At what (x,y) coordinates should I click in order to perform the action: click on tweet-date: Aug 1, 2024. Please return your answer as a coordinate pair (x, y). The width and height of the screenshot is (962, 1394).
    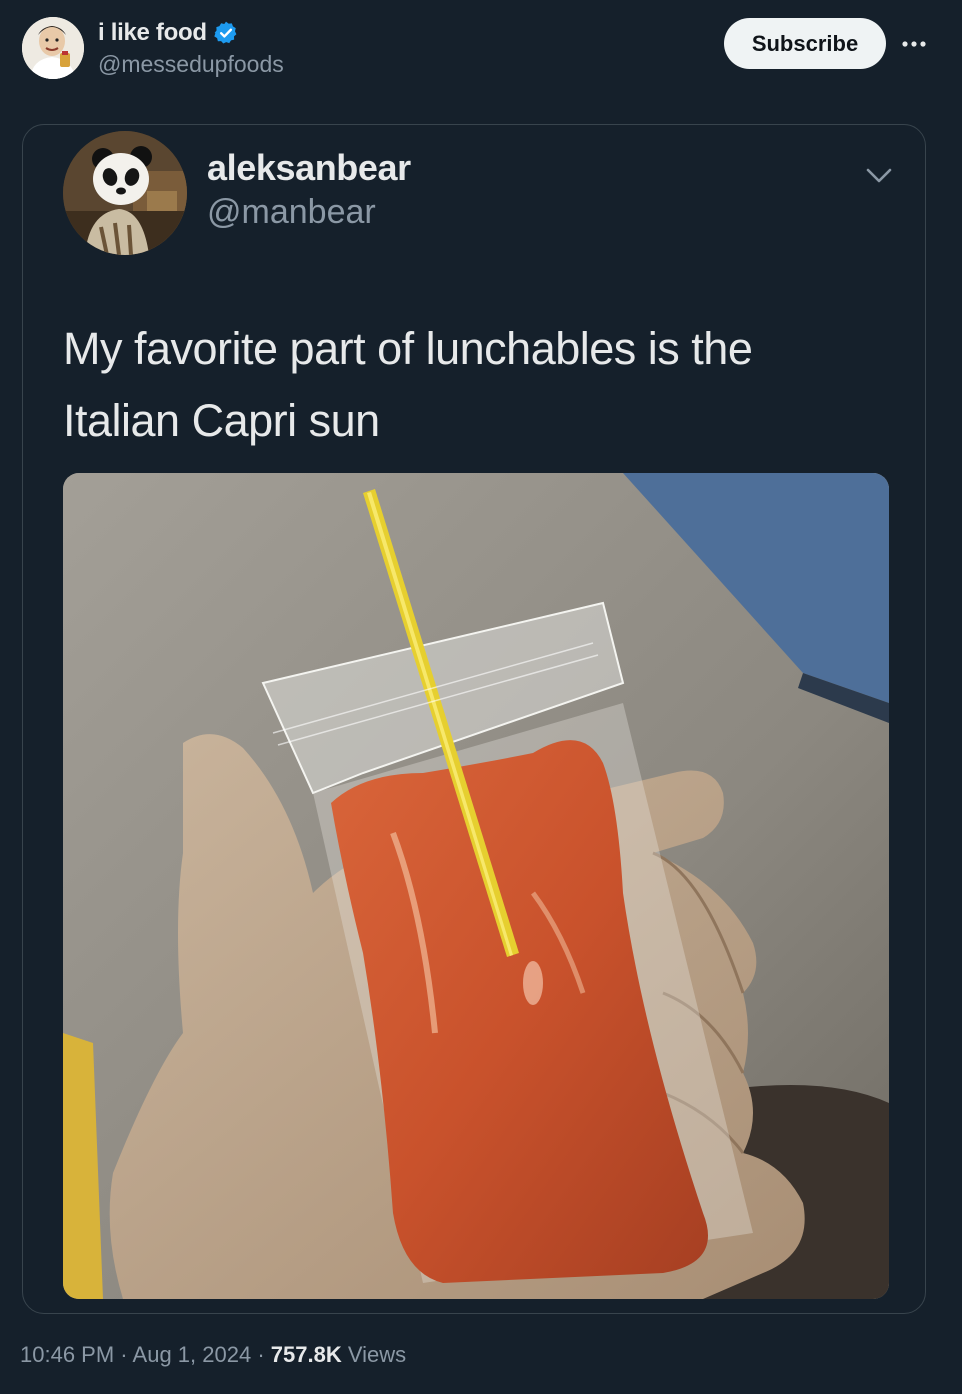
    Looking at the image, I should click on (192, 1354).